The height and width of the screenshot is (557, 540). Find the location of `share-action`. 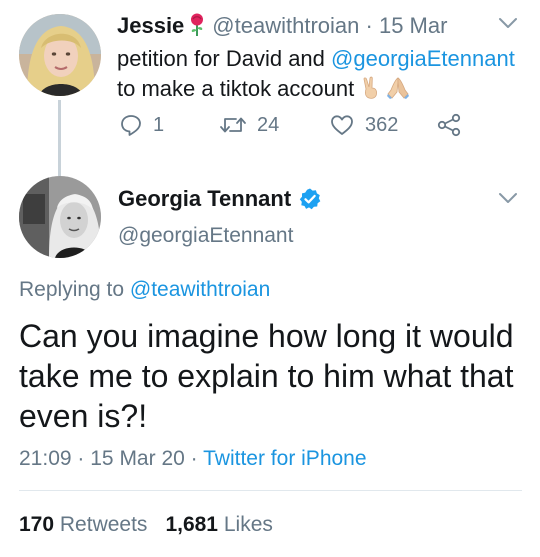

share-action is located at coordinates (449, 125).